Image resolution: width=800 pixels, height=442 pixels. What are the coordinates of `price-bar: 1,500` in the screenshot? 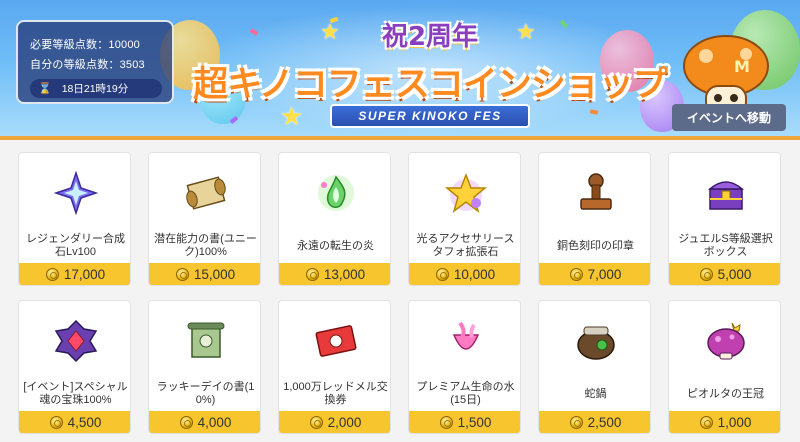 It's located at (464, 422).